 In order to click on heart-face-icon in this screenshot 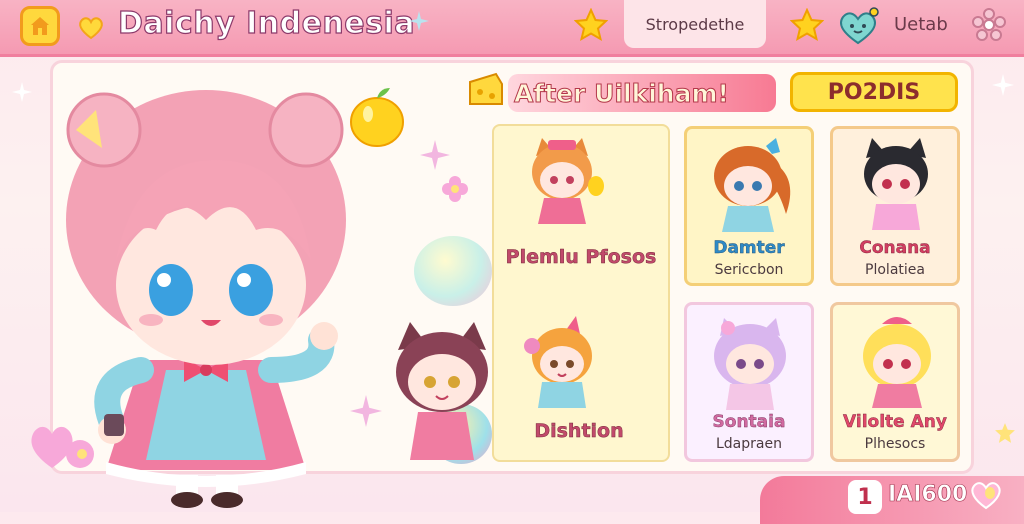, I will do `click(858, 26)`.